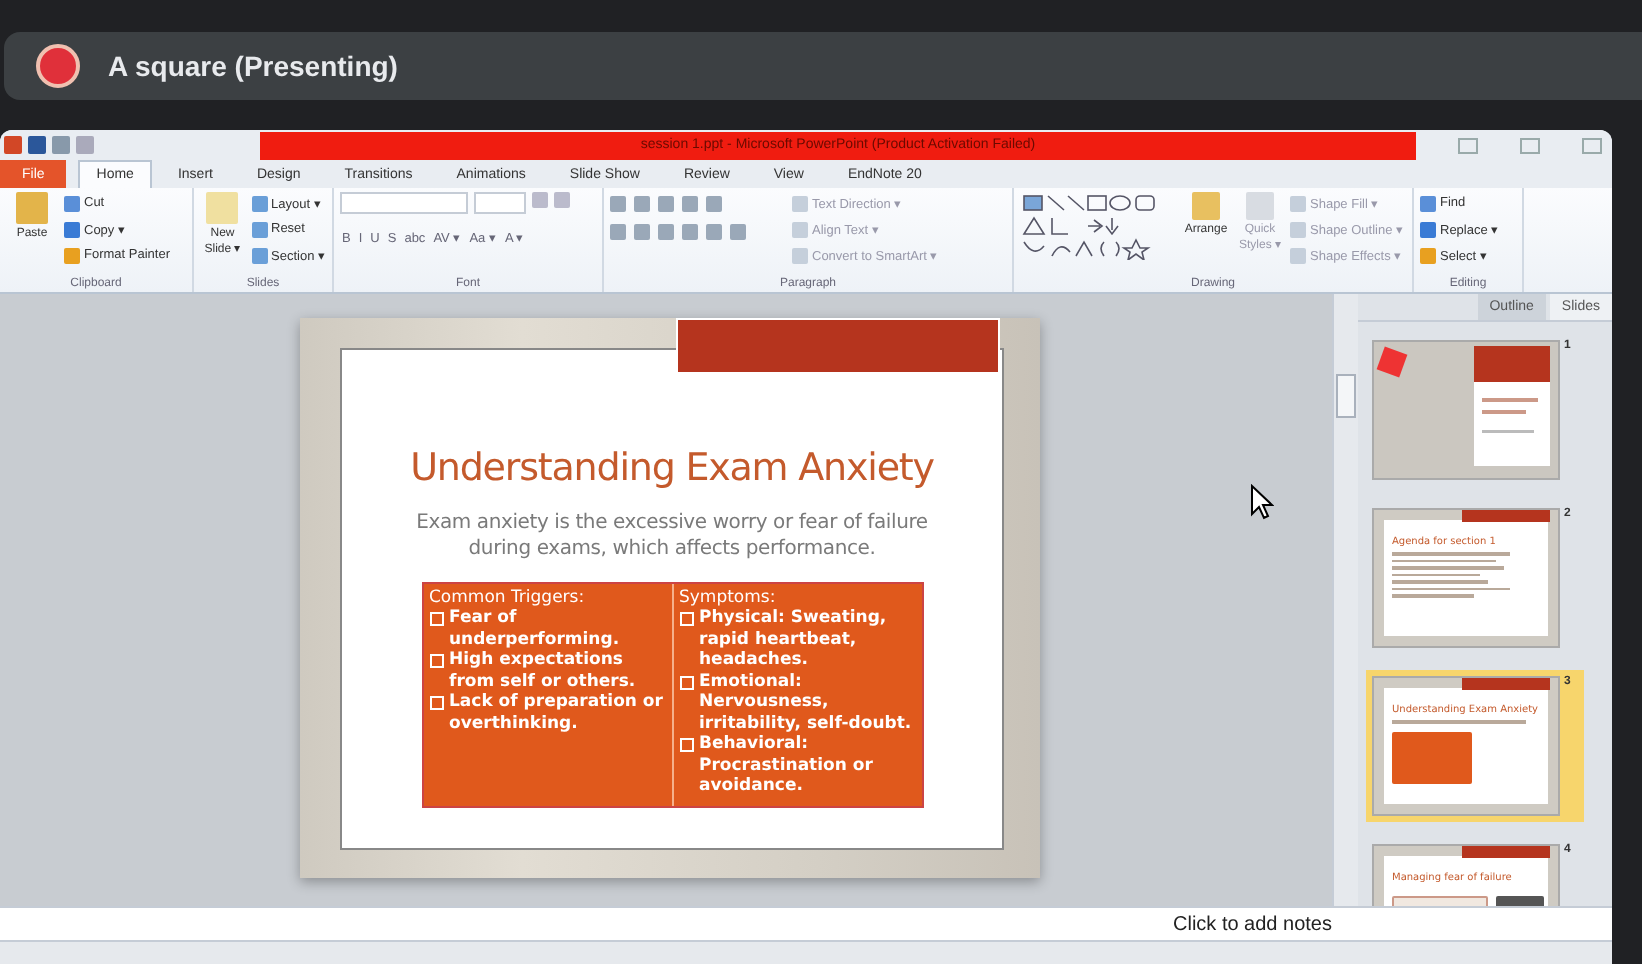 This screenshot has height=964, width=1642. I want to click on table-thumbnail-icon, so click(1432, 757).